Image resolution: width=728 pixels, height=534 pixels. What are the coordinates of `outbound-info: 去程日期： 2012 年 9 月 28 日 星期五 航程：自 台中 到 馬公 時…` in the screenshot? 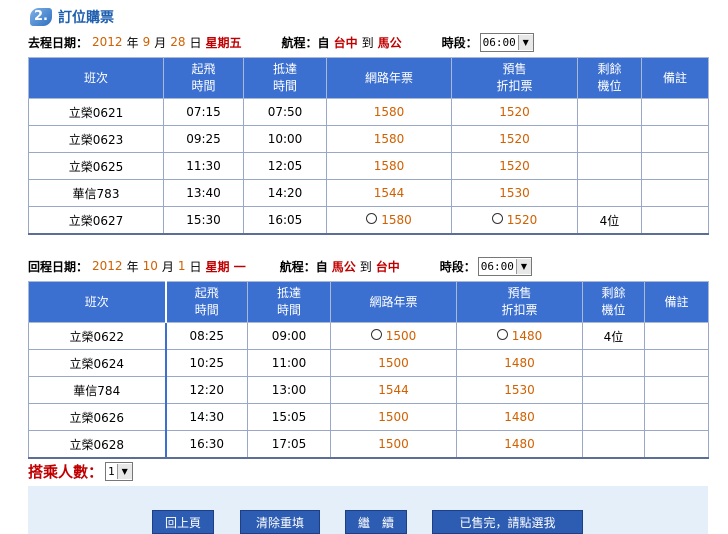 It's located at (368, 42).